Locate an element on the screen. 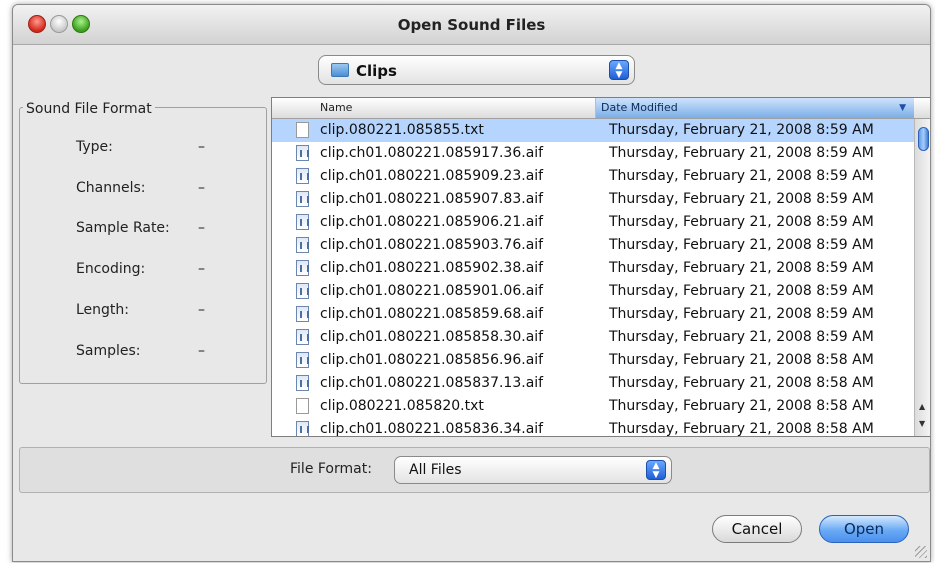 The image size is (935, 563). scroll-down-arrow-icon: ▼ is located at coordinates (922, 423).